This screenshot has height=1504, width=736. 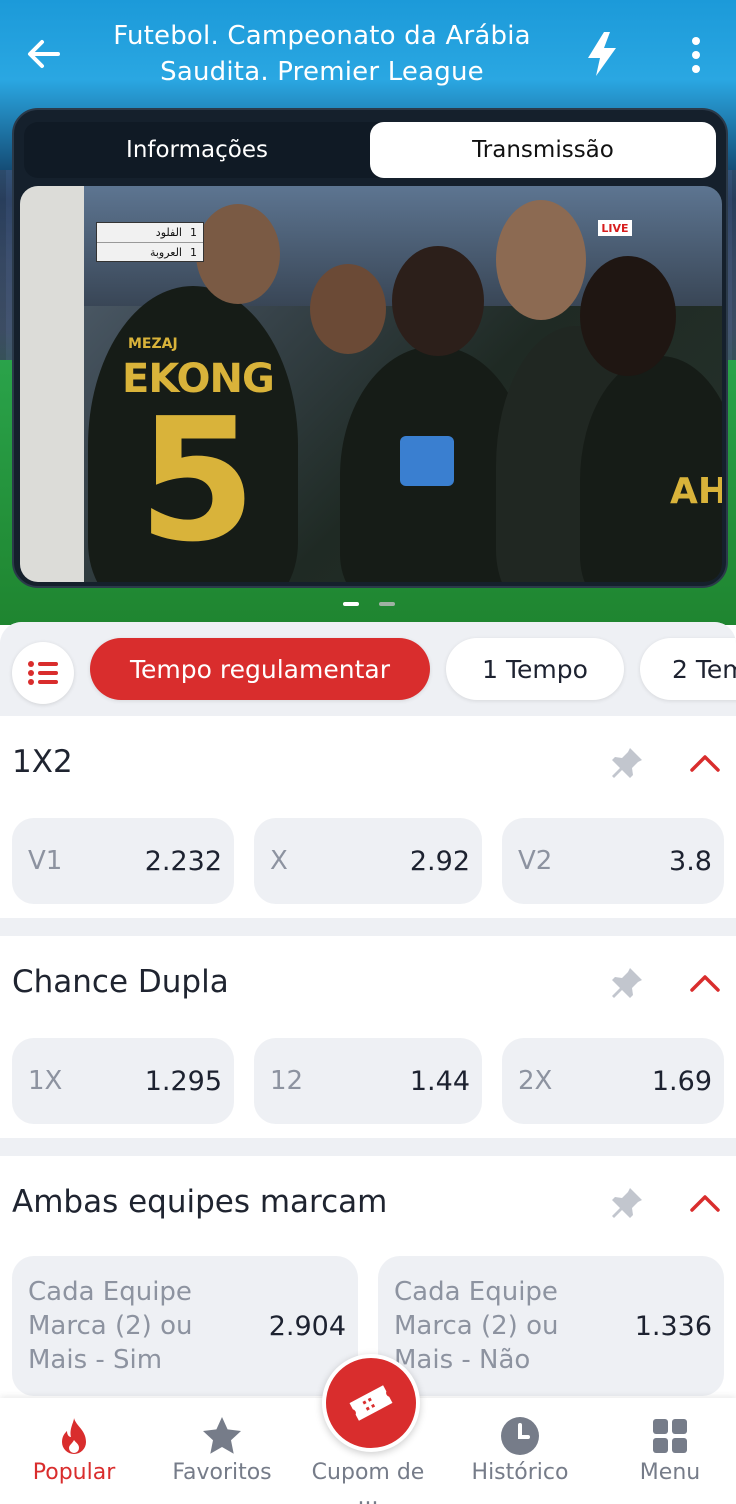 I want to click on odd-button: V1 2.232, so click(x=123, y=861).